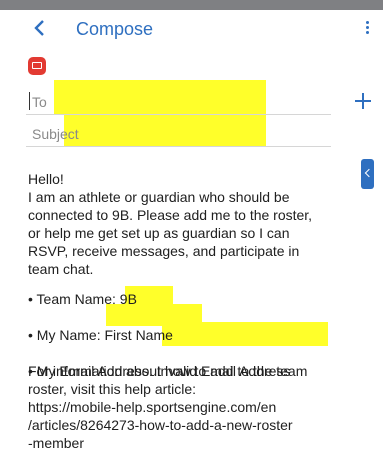  Describe the element at coordinates (178, 132) in the screenshot. I see `subject-field: Subject` at that location.